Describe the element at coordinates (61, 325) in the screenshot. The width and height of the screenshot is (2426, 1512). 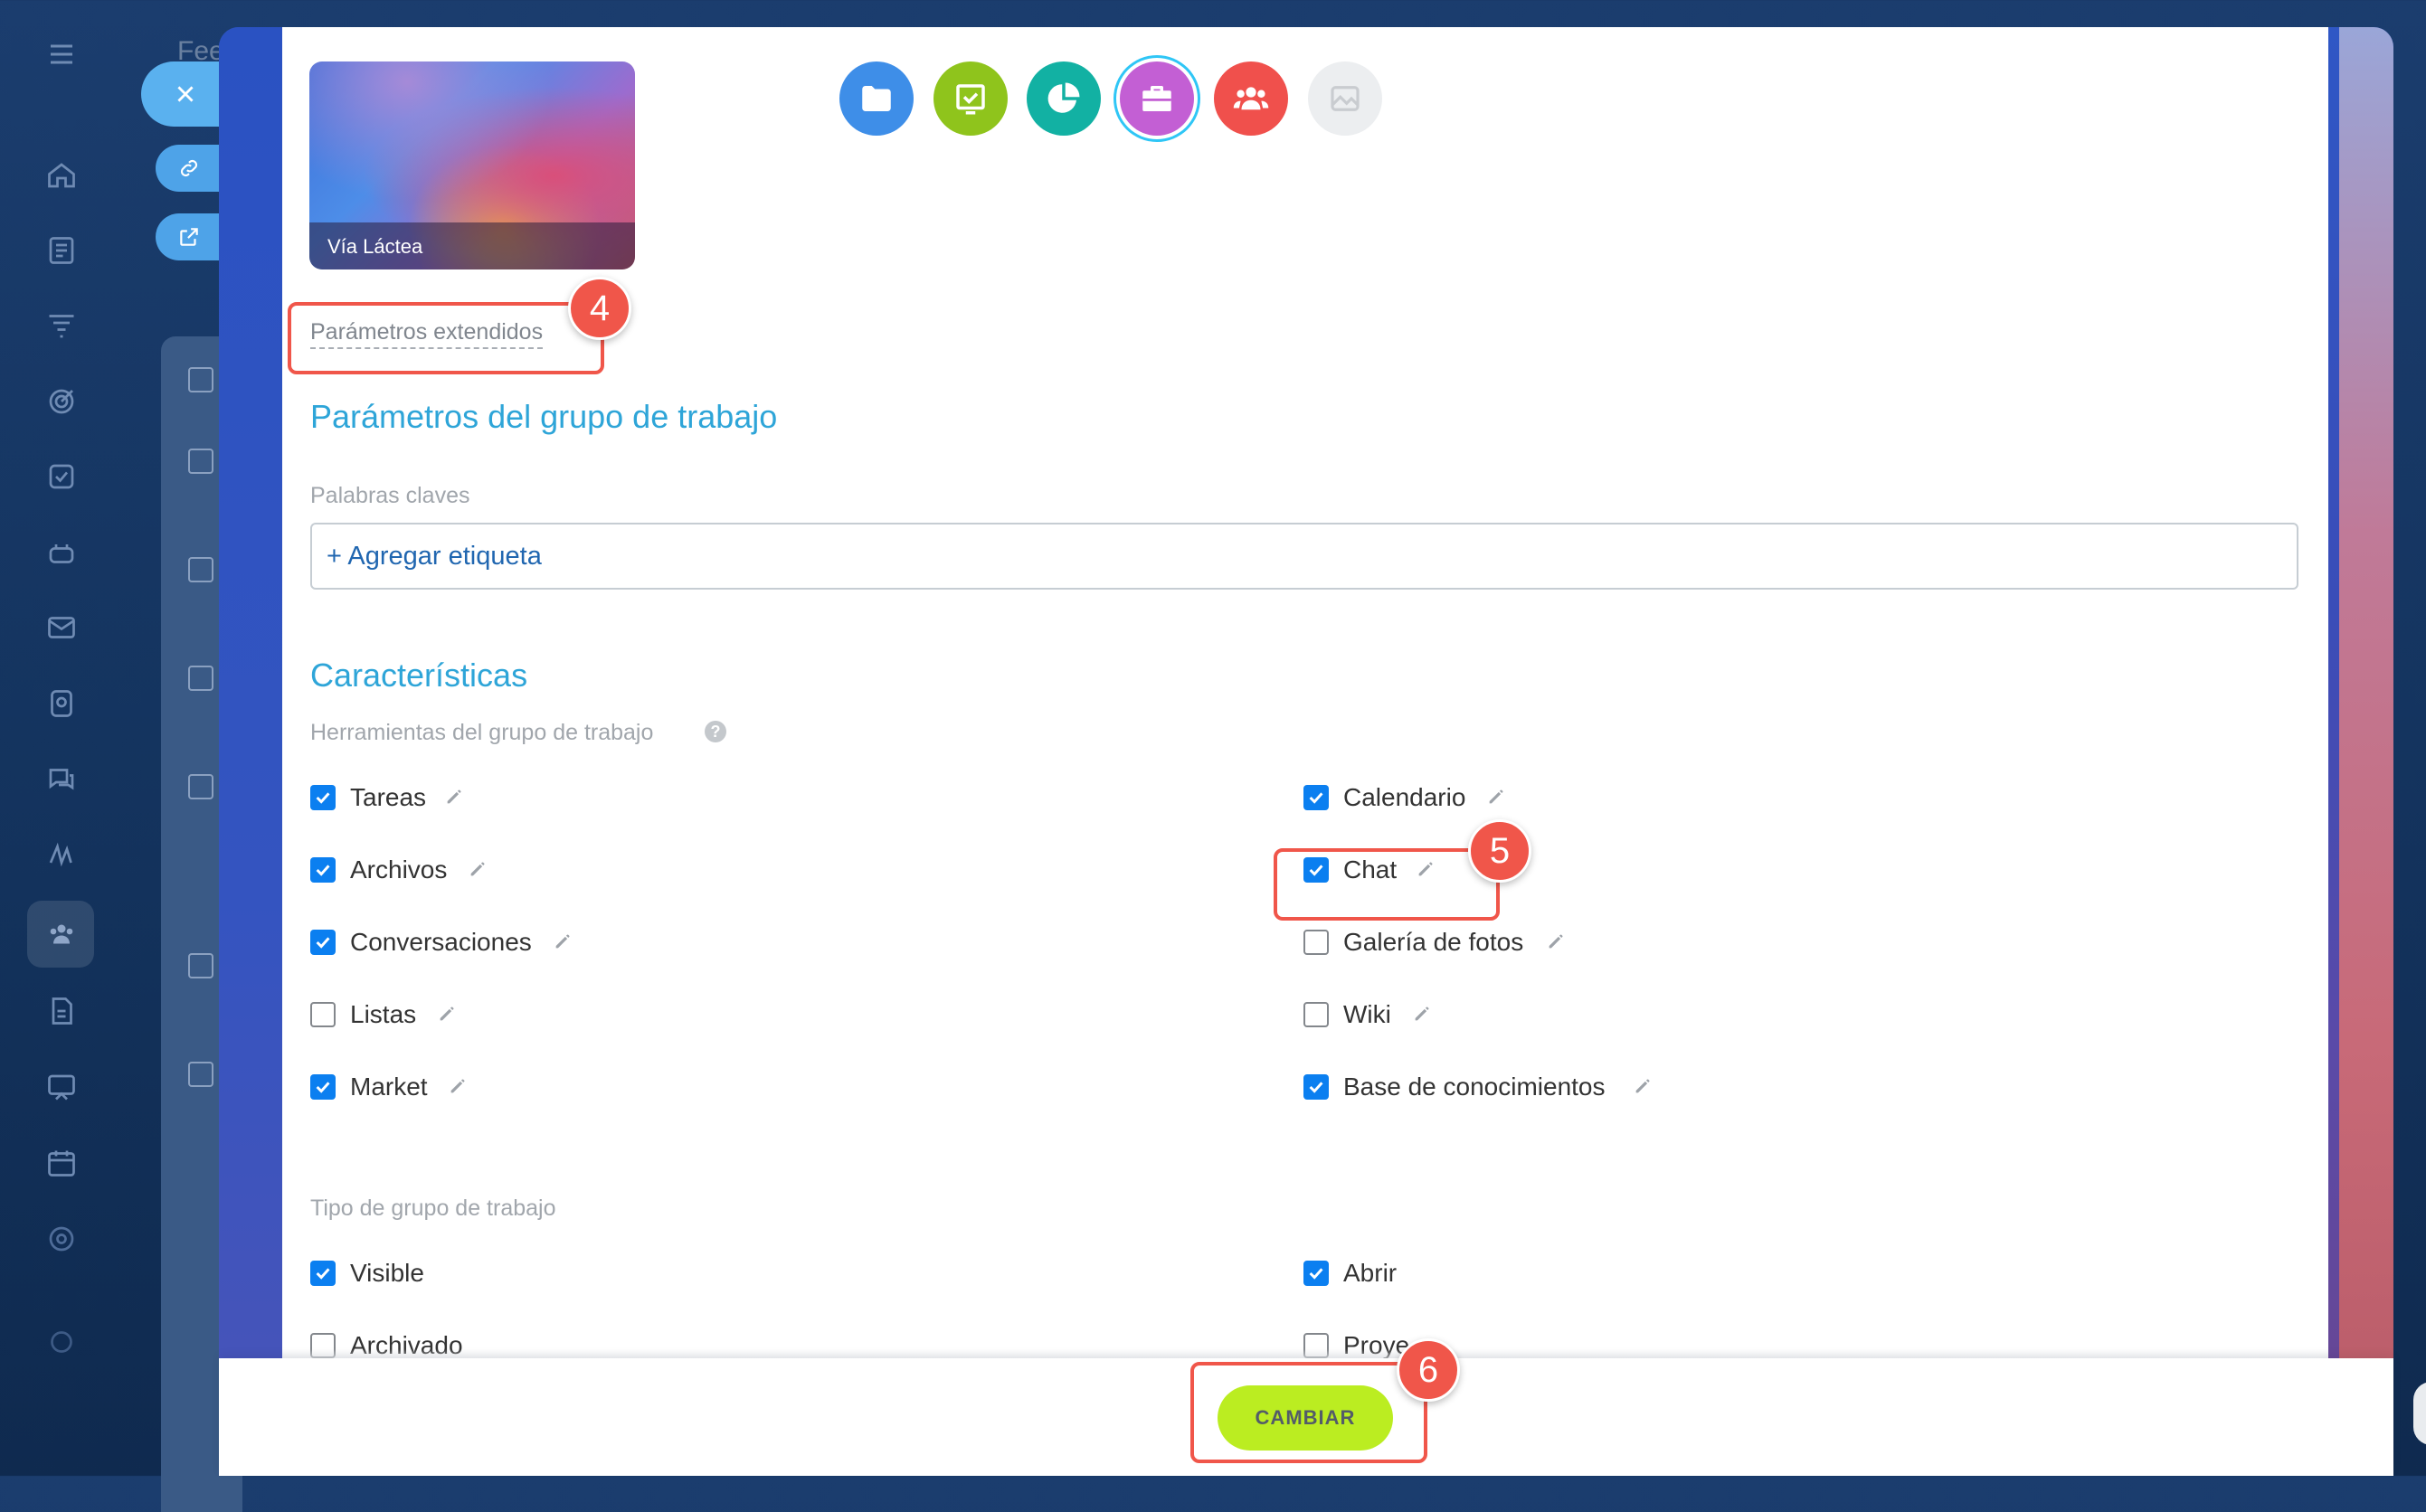
I see `funnel-icon` at that location.